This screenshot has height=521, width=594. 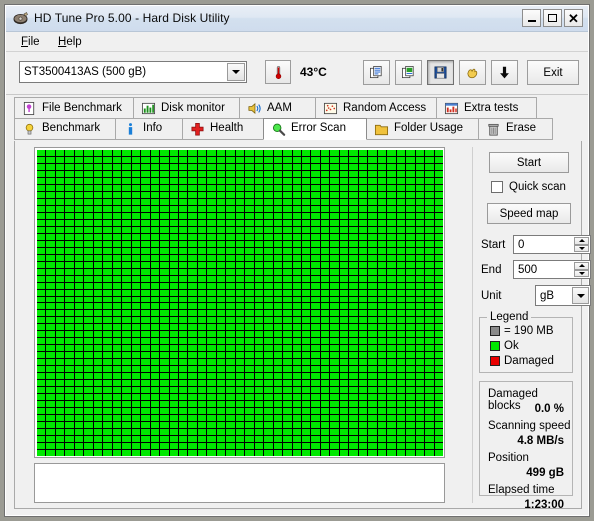 I want to click on start-field-stepper, so click(x=581, y=244).